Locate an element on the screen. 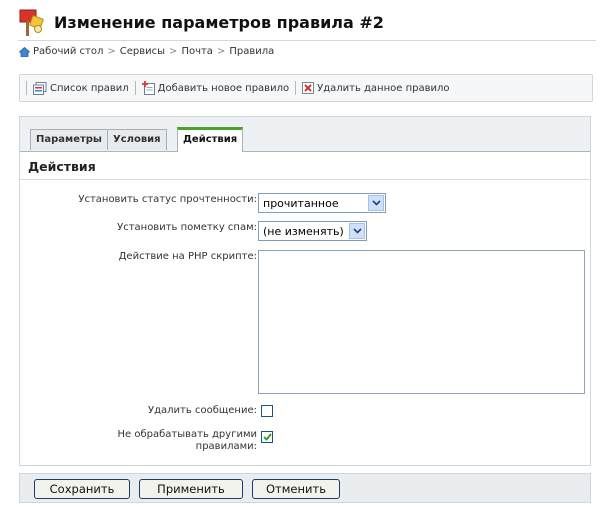 The height and width of the screenshot is (507, 602). title-divider is located at coordinates (307, 40).